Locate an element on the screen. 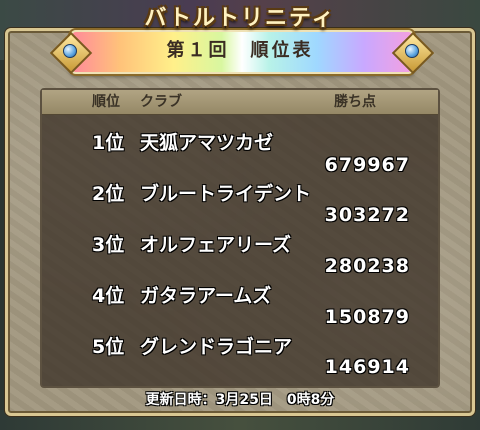 This screenshot has width=480, height=430. header-points: 勝ち点 is located at coordinates (355, 102).